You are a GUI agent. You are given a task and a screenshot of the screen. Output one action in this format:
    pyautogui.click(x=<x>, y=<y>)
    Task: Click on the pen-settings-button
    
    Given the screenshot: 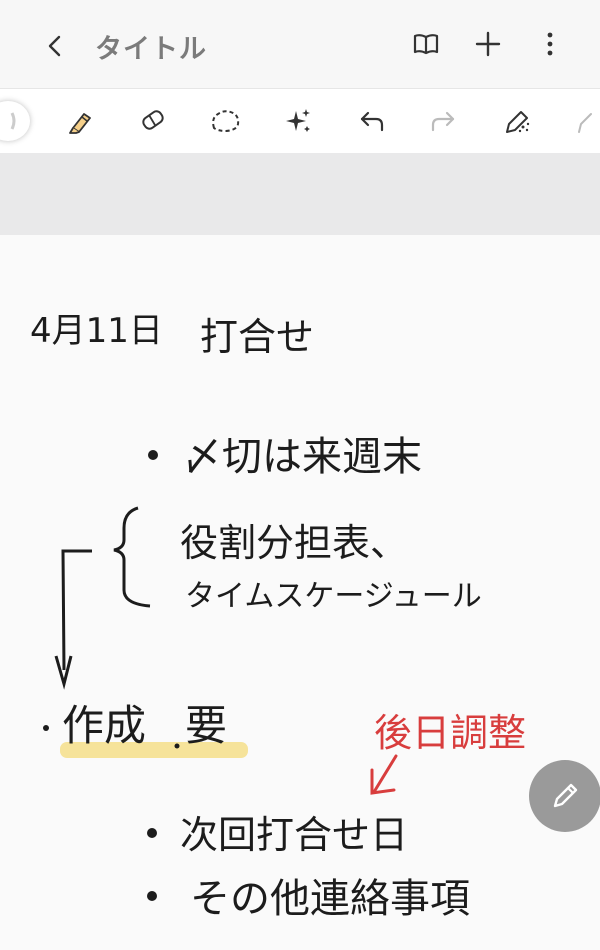 What is the action you would take?
    pyautogui.click(x=517, y=121)
    